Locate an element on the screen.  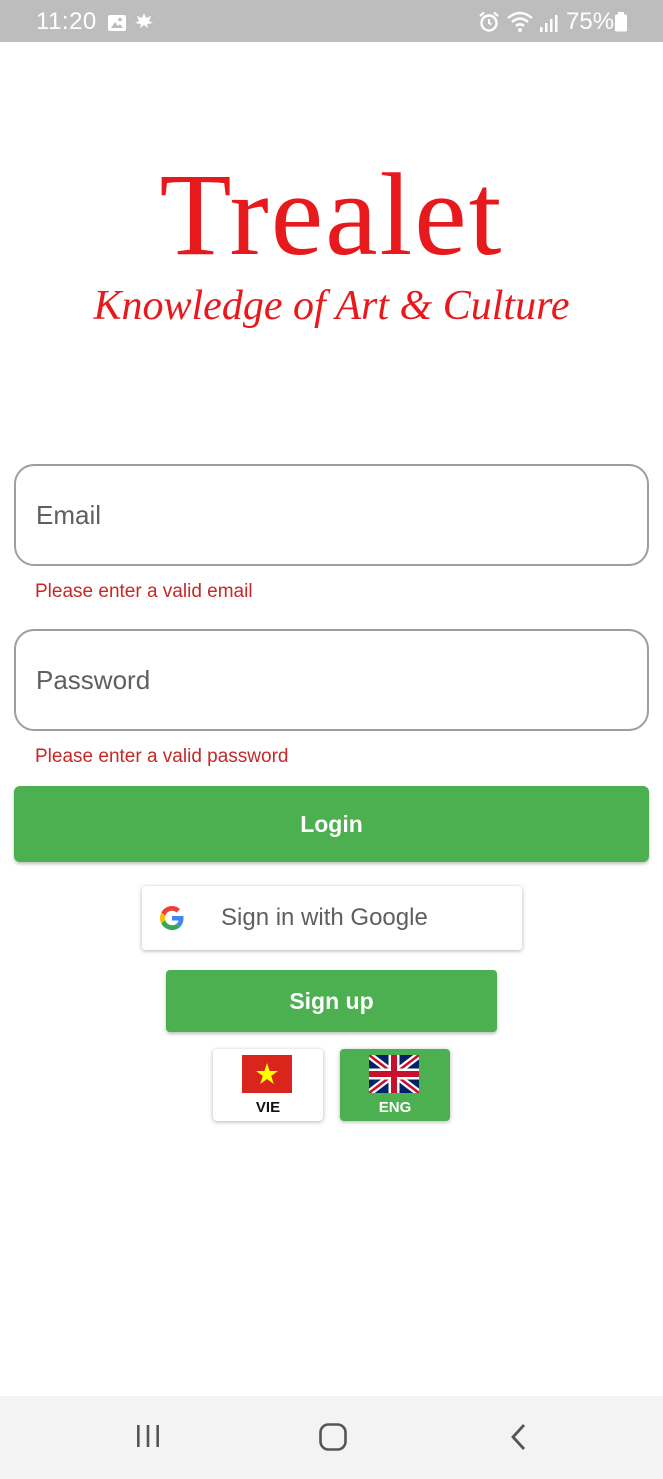
navigation-bar is located at coordinates (331, 1437).